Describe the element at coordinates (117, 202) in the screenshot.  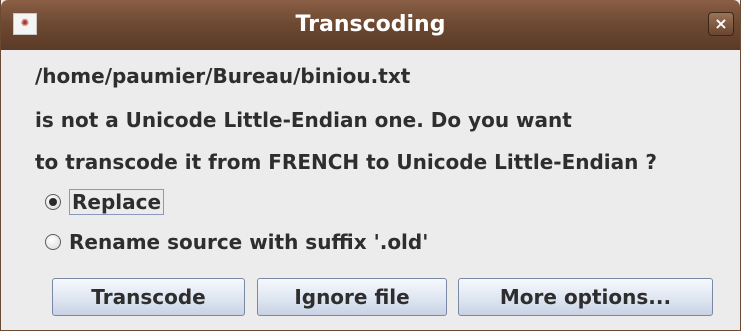
I see `replace-label: Replace` at that location.